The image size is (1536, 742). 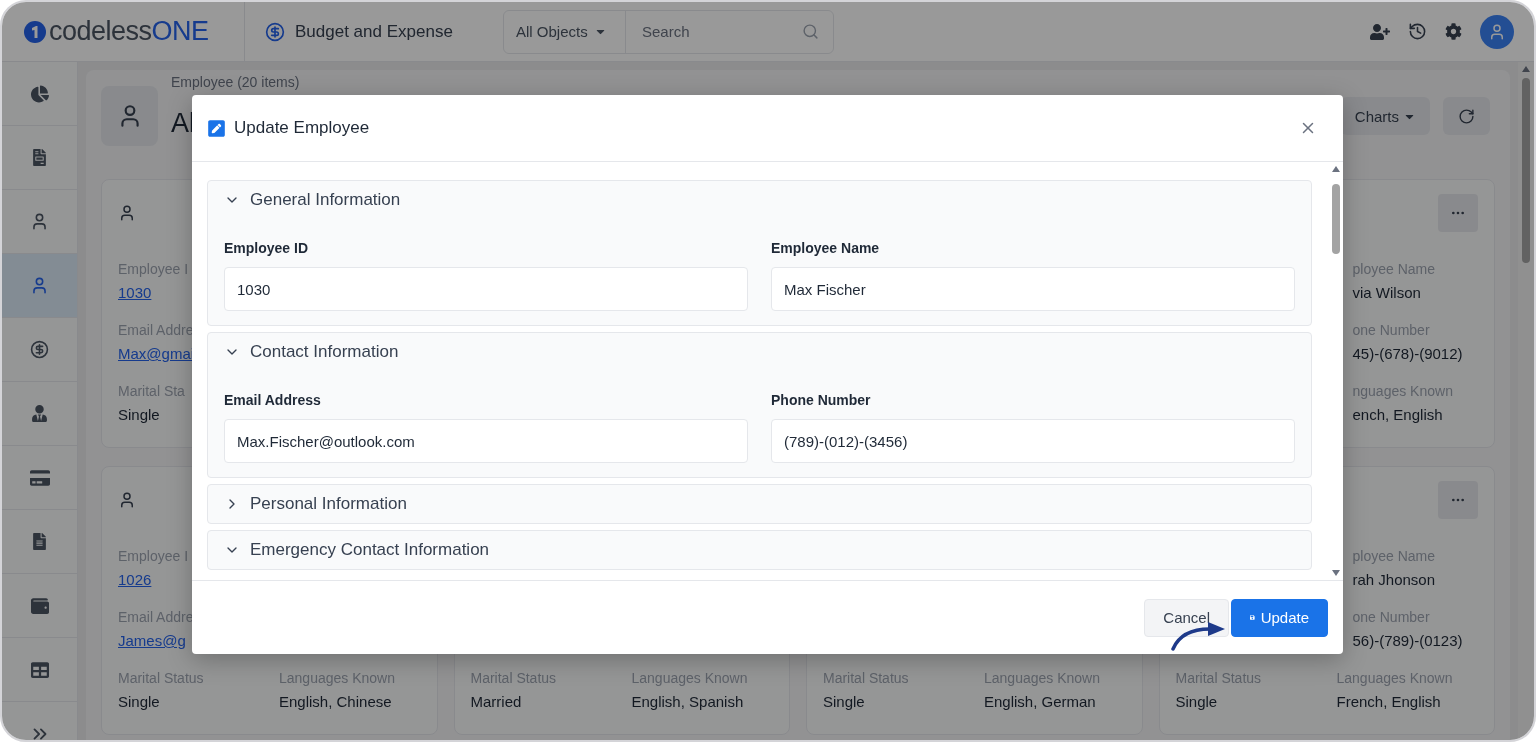 I want to click on spreadsheet-icon, so click(x=39, y=157).